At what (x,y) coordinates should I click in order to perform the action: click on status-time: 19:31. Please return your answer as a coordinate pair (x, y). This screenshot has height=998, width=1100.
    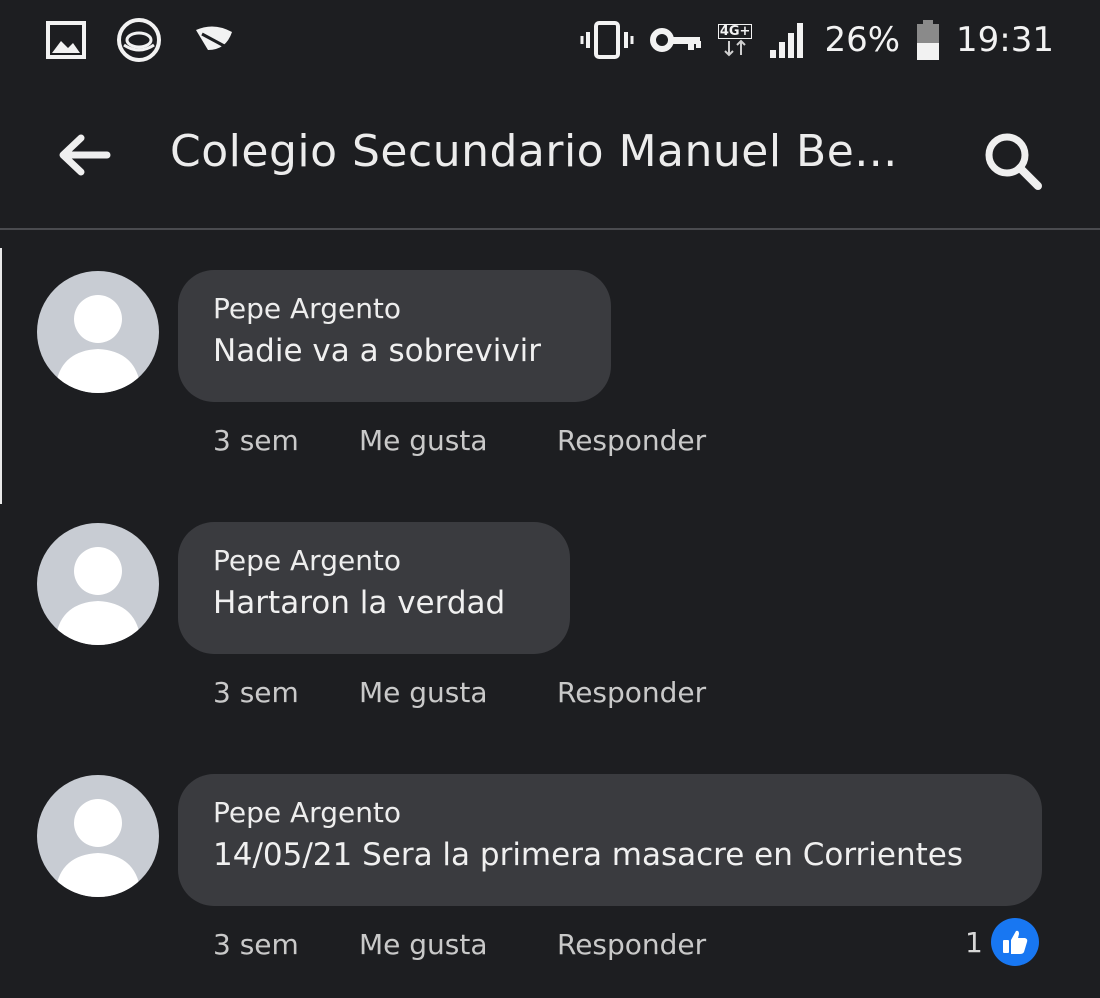
    Looking at the image, I should click on (1005, 40).